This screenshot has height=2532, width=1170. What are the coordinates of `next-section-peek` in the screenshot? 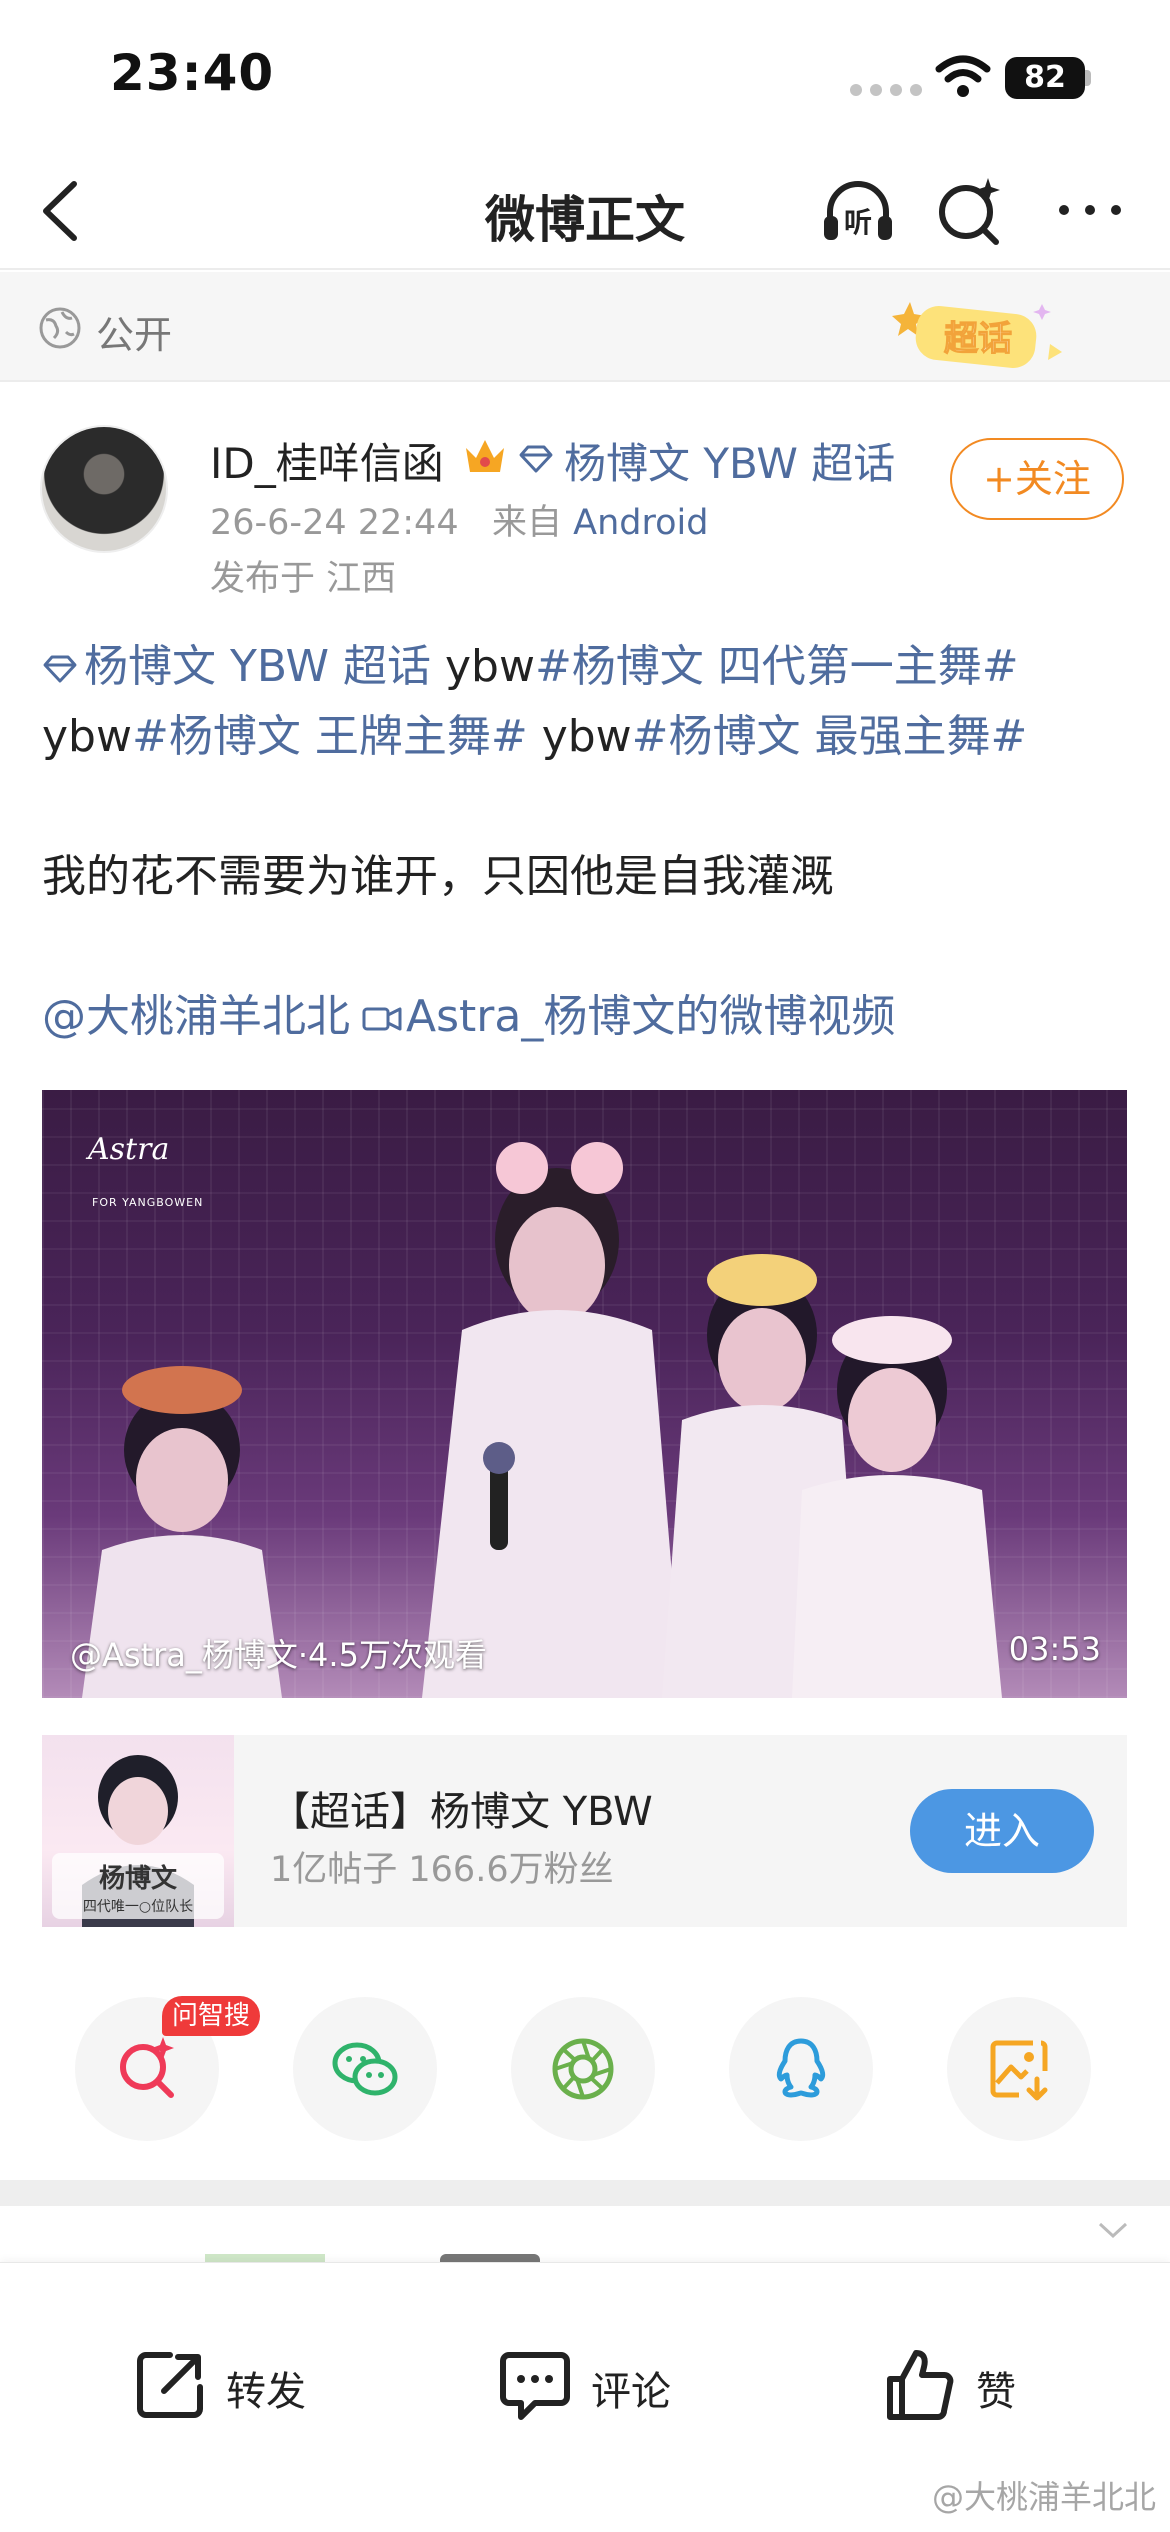 It's located at (585, 2235).